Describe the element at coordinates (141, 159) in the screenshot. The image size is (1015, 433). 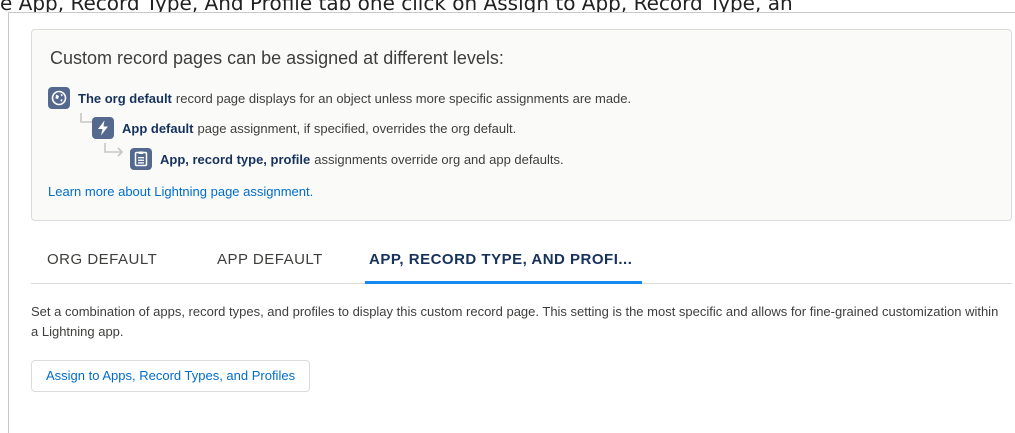
I see `record-page-icon` at that location.